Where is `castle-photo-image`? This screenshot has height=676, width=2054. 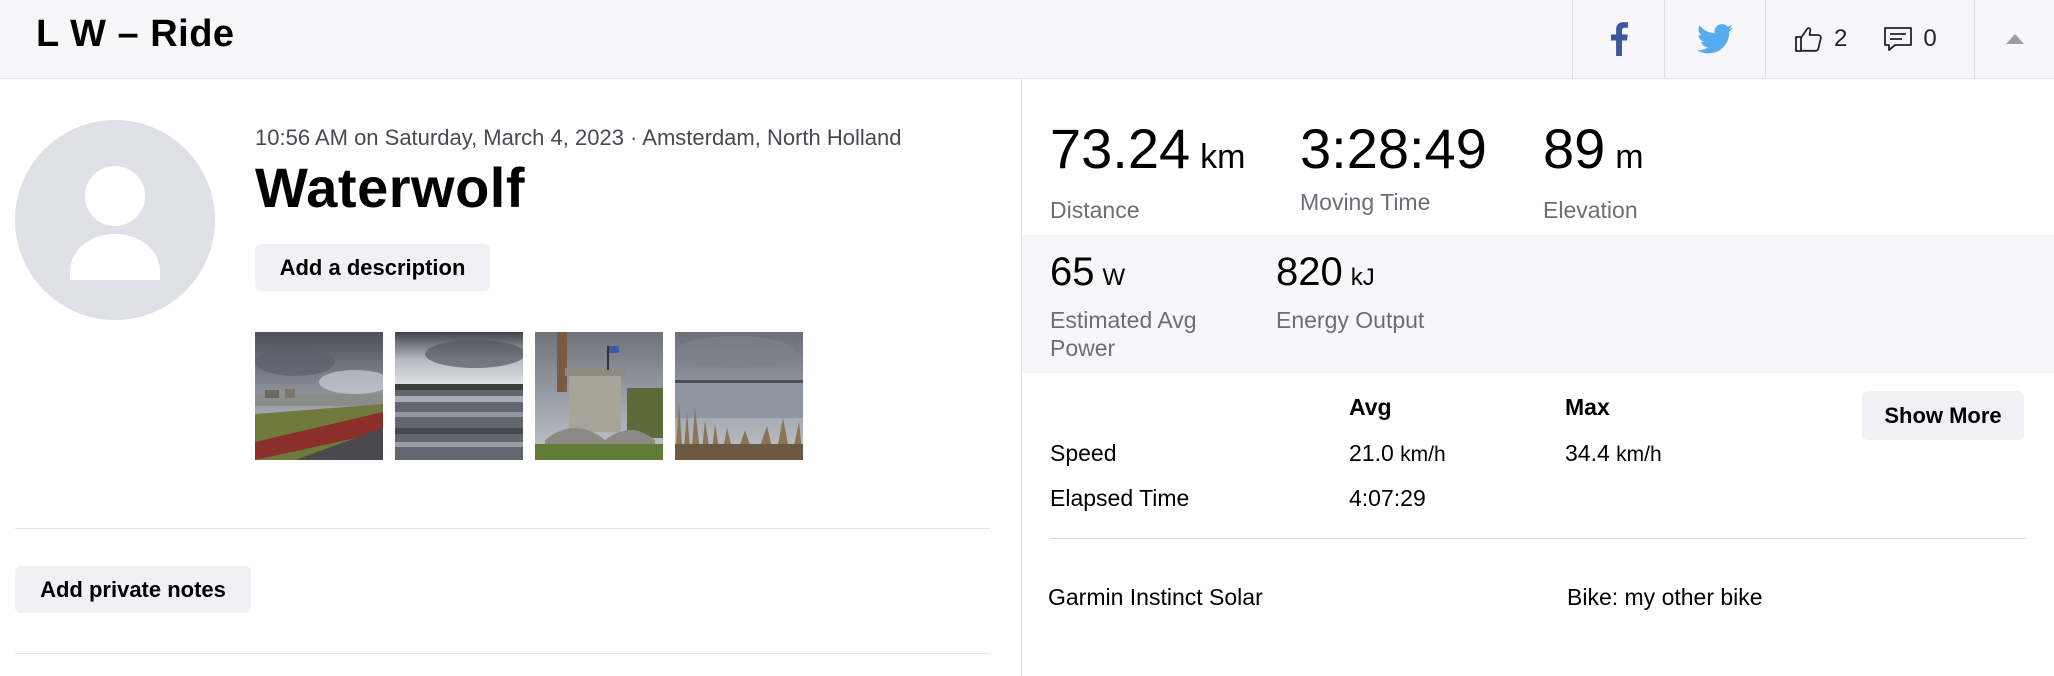
castle-photo-image is located at coordinates (599, 396).